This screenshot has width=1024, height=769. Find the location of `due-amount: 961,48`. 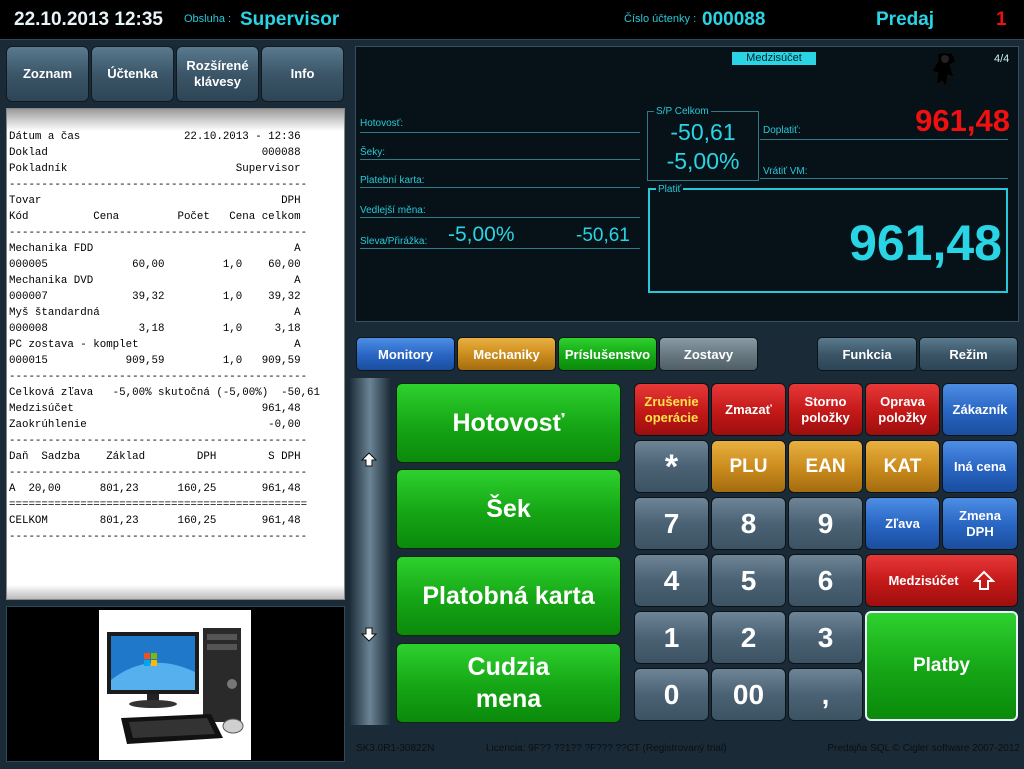

due-amount: 961,48 is located at coordinates (962, 120).